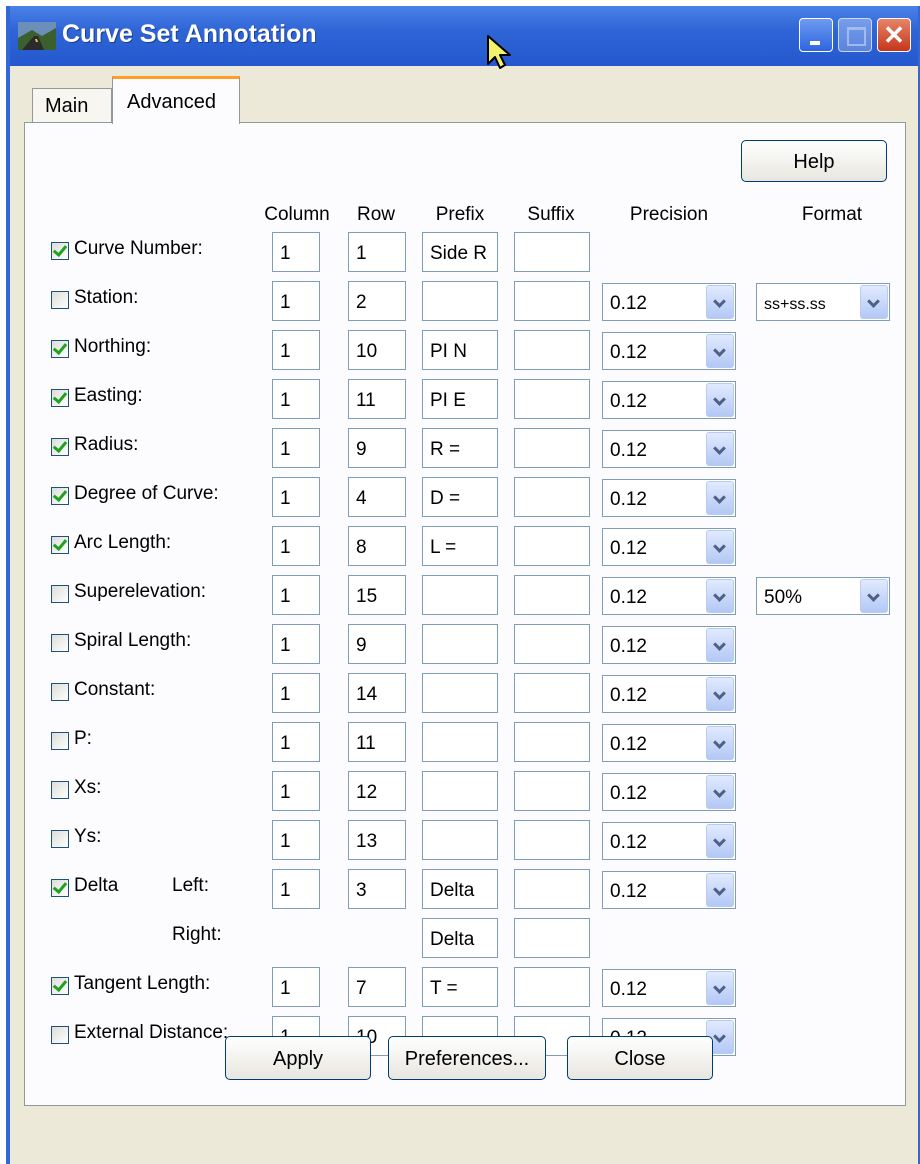 The height and width of the screenshot is (1164, 920). What do you see at coordinates (377, 350) in the screenshot?
I see `row-field: 10` at bounding box center [377, 350].